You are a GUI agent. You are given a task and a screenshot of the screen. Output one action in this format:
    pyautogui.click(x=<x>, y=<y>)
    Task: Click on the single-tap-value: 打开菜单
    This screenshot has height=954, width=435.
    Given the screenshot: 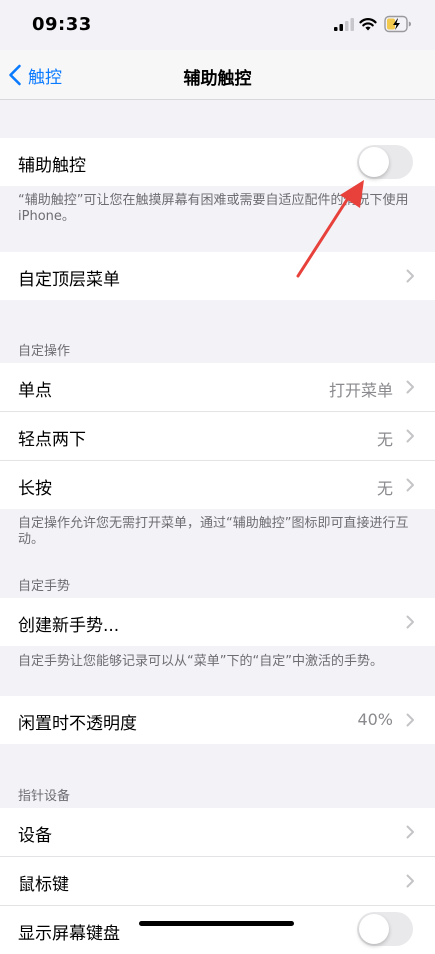 What is the action you would take?
    pyautogui.click(x=360, y=390)
    